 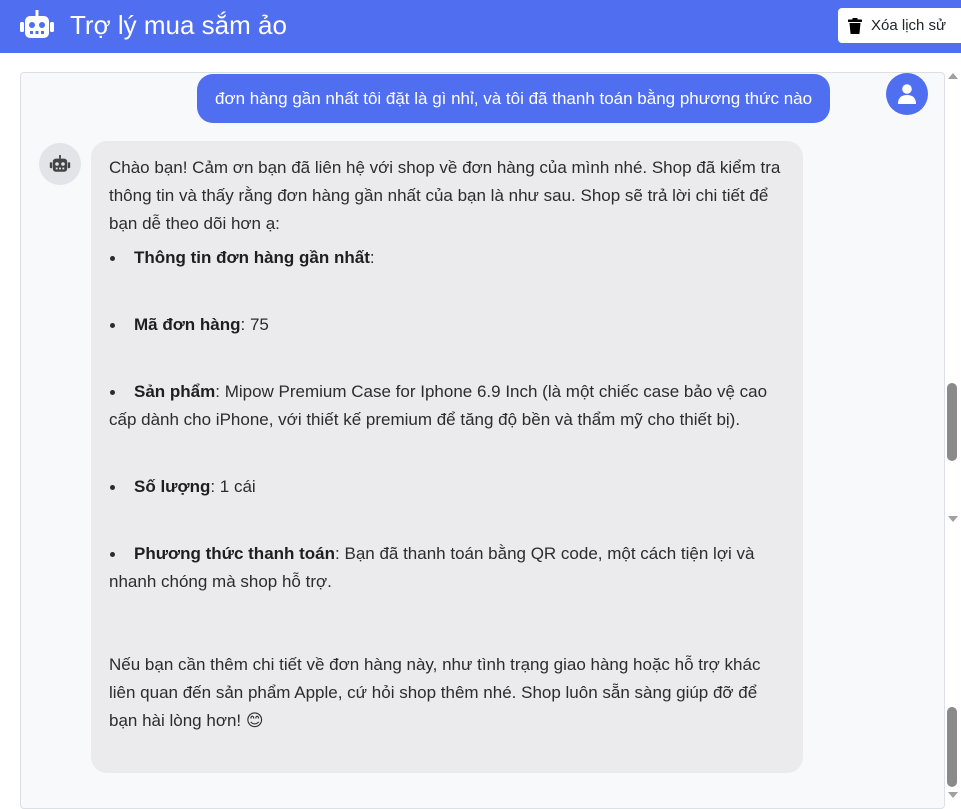 I want to click on trash-icon, so click(x=855, y=25).